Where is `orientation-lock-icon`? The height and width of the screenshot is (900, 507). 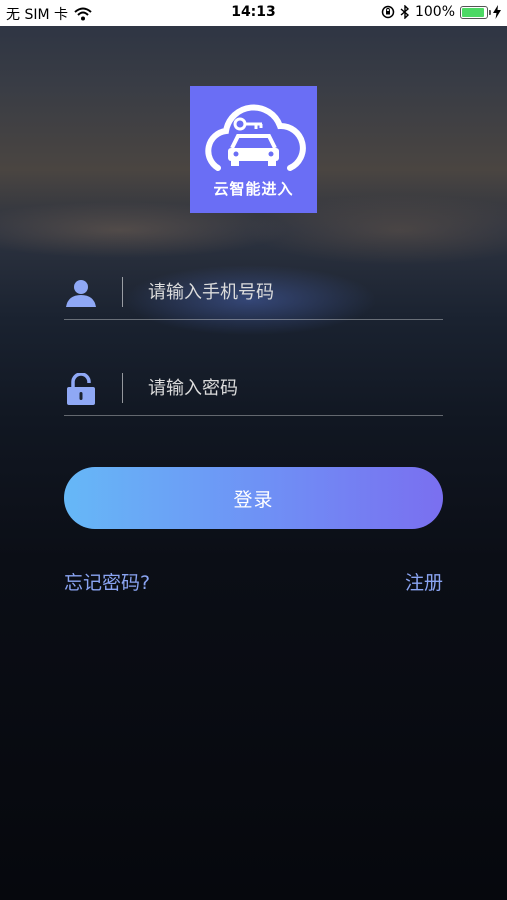
orientation-lock-icon is located at coordinates (388, 12).